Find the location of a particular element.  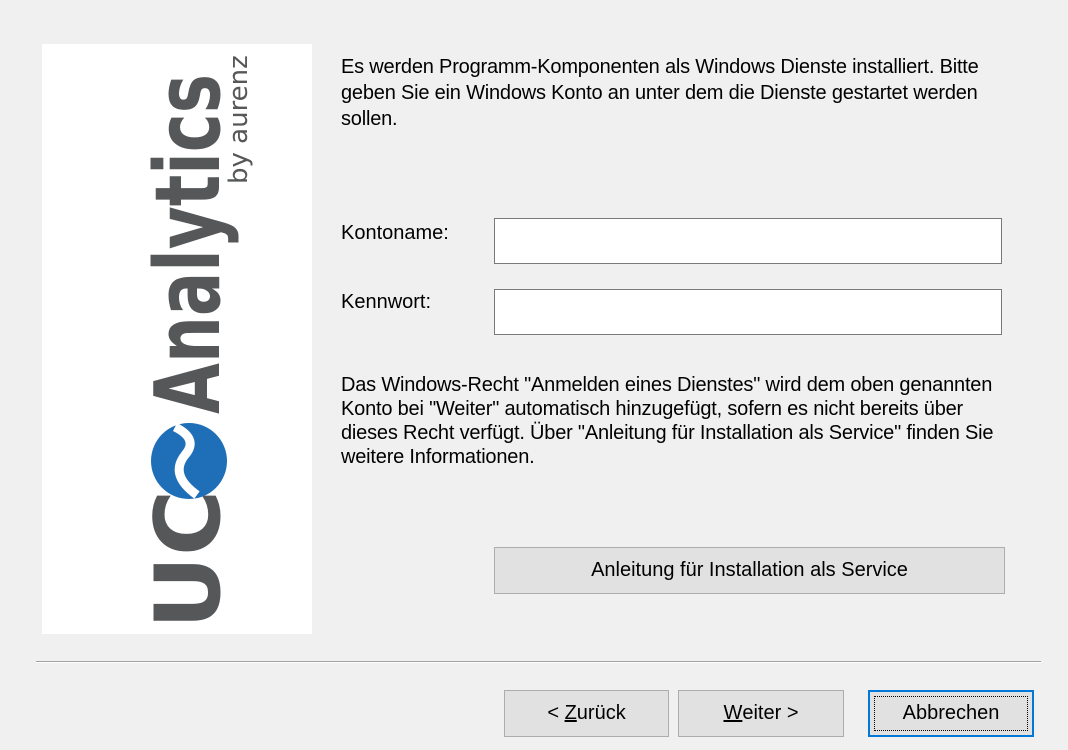

back-mnemonic: Z is located at coordinates (570, 713).